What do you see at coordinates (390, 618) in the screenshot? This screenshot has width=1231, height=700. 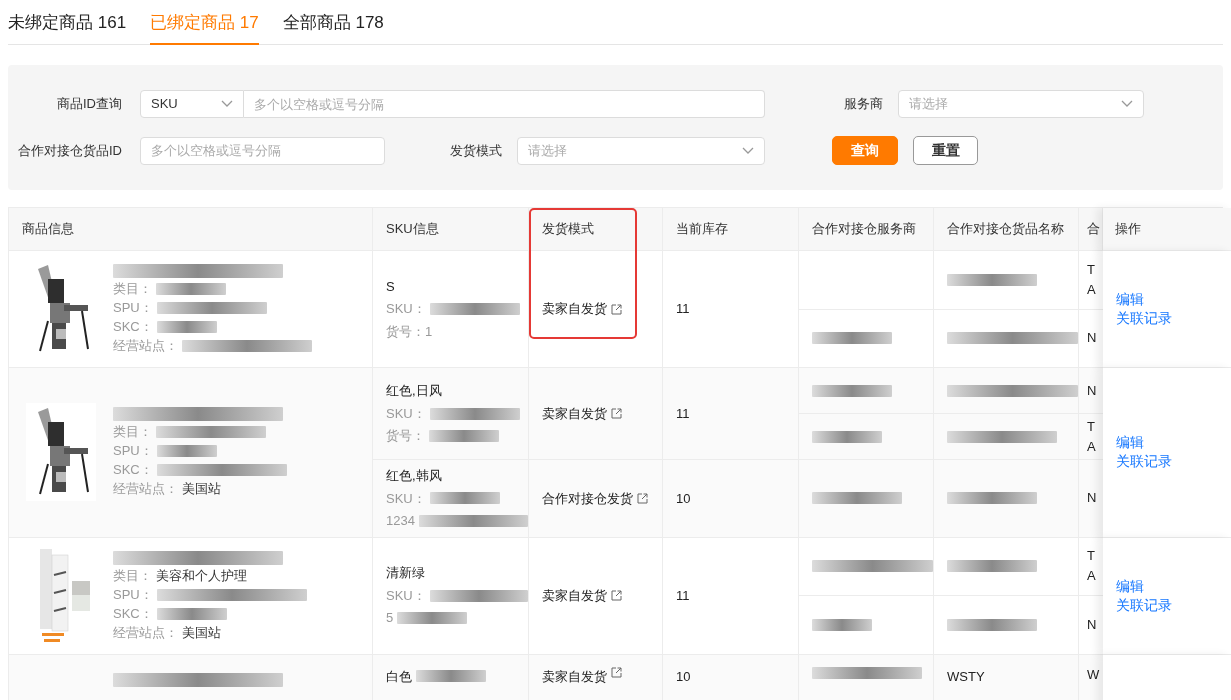 I see `cell-text: 5` at bounding box center [390, 618].